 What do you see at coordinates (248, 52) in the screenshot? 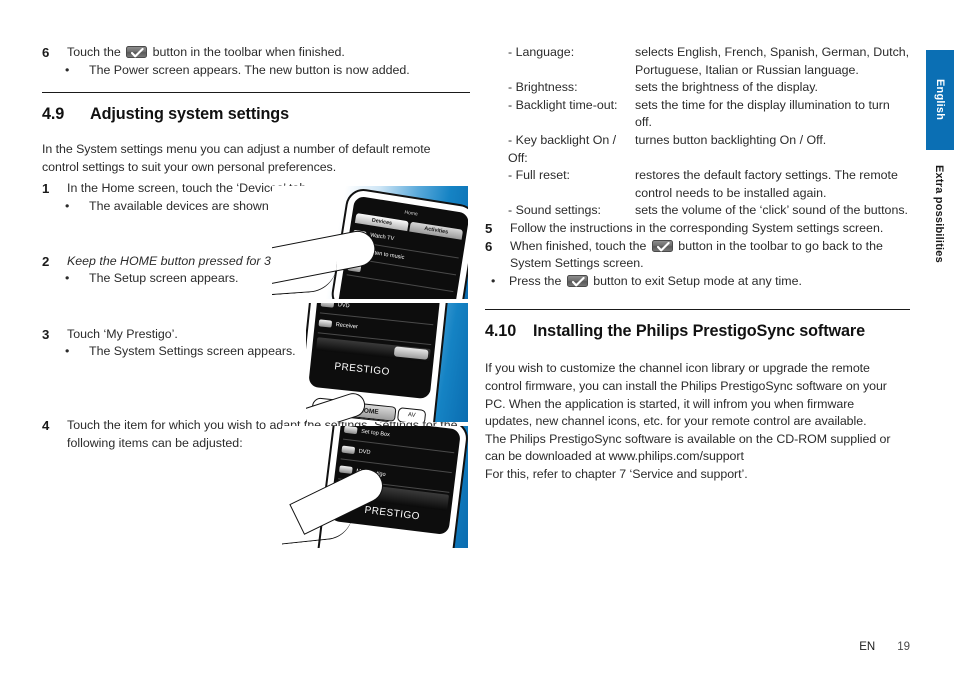
I see `step-text-after: button in the toolbar when finished.` at bounding box center [248, 52].